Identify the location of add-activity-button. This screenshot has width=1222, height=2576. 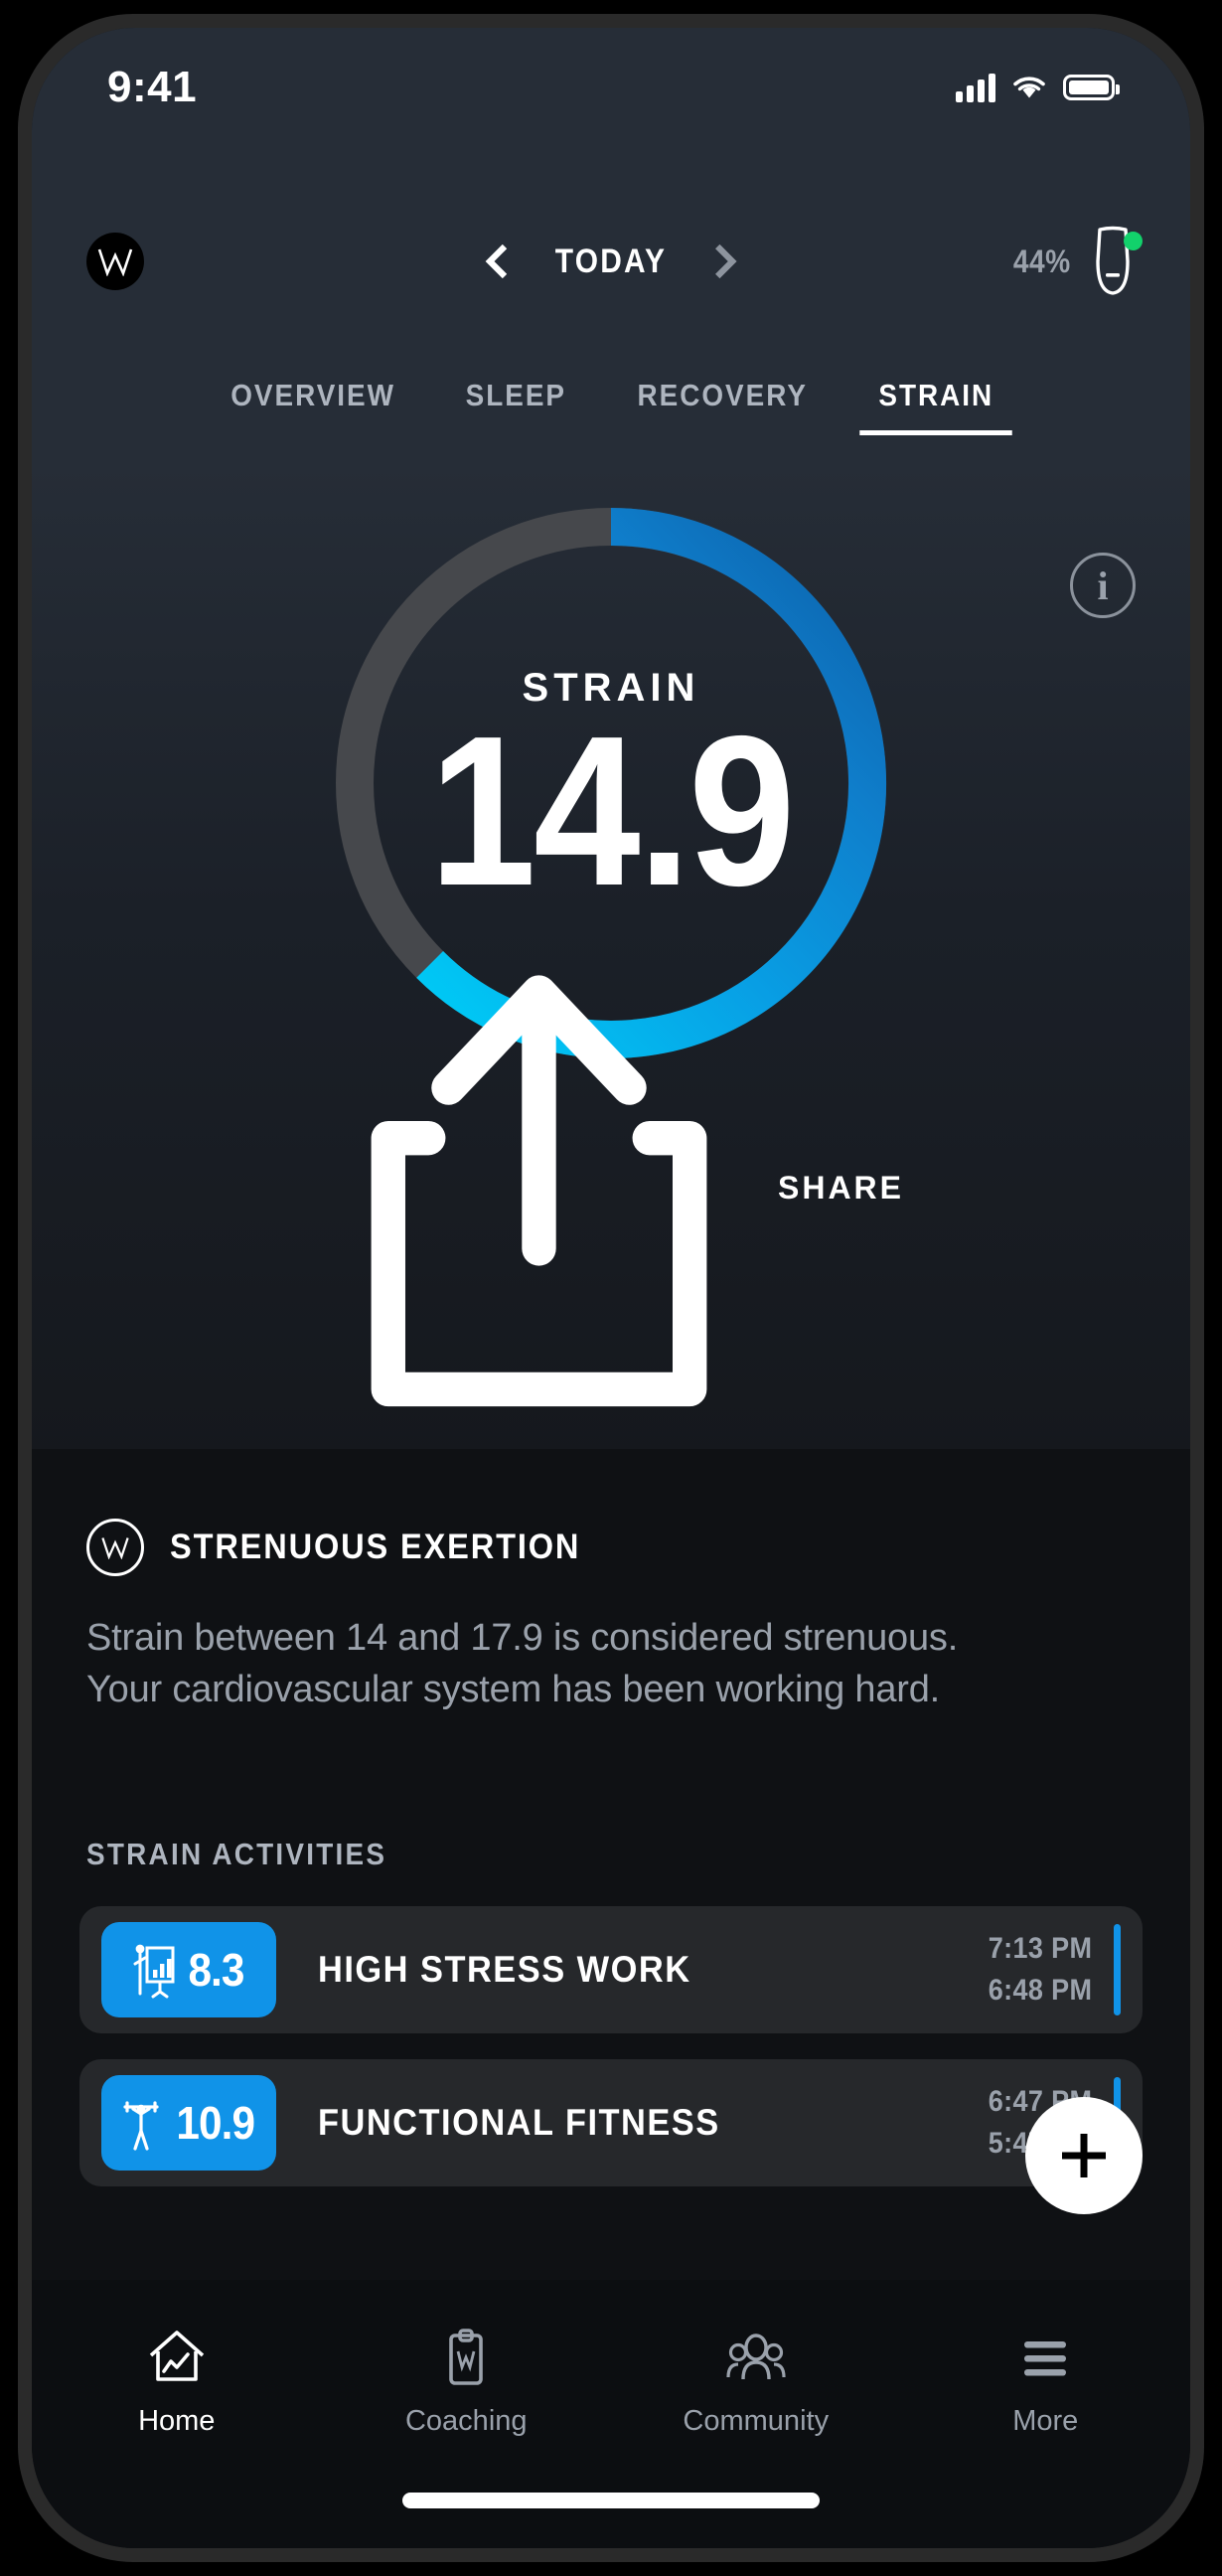
(1084, 2155).